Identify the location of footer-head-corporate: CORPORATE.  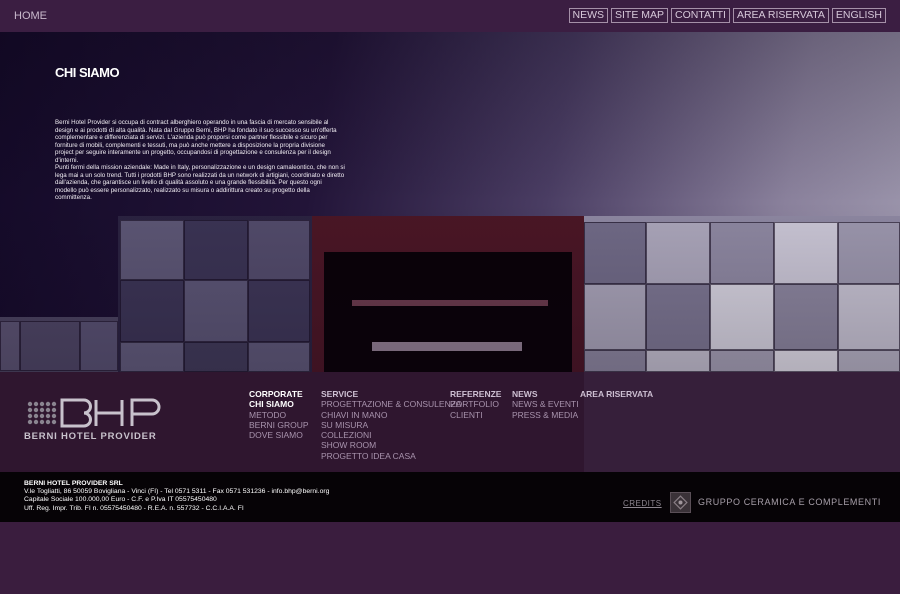
(279, 394).